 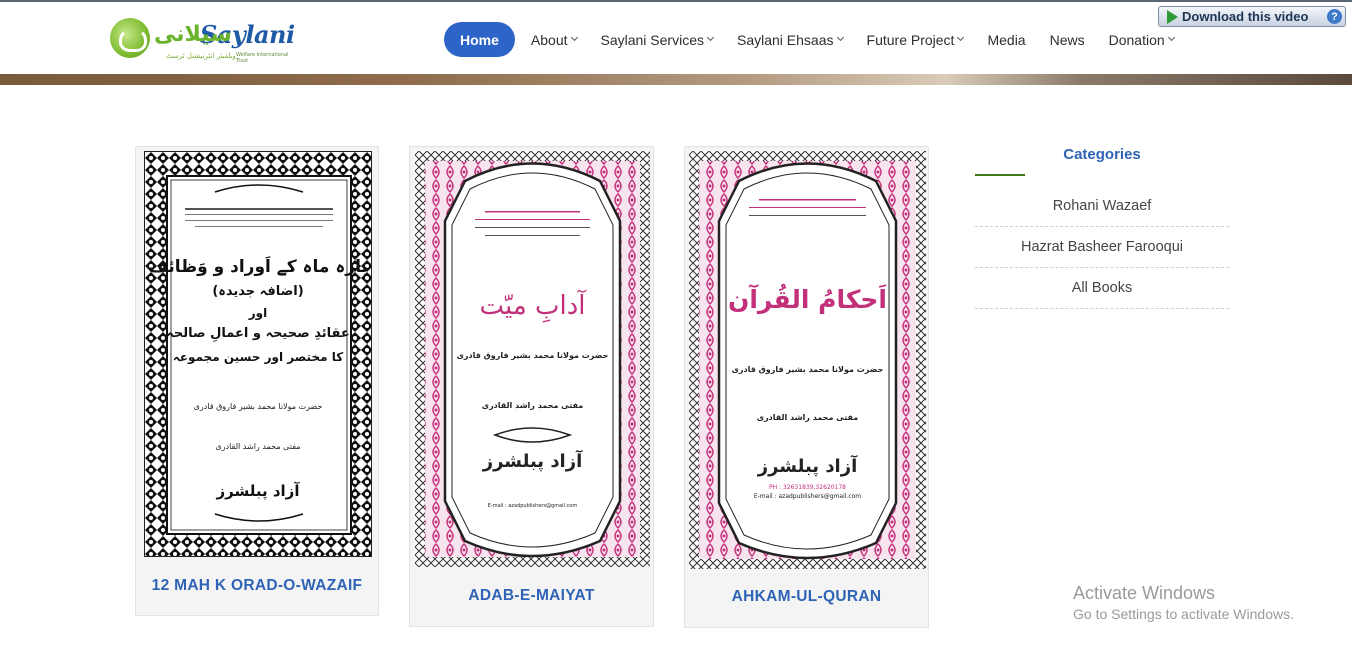 I want to click on cover-heading: آدابِ میّت, so click(x=532, y=306).